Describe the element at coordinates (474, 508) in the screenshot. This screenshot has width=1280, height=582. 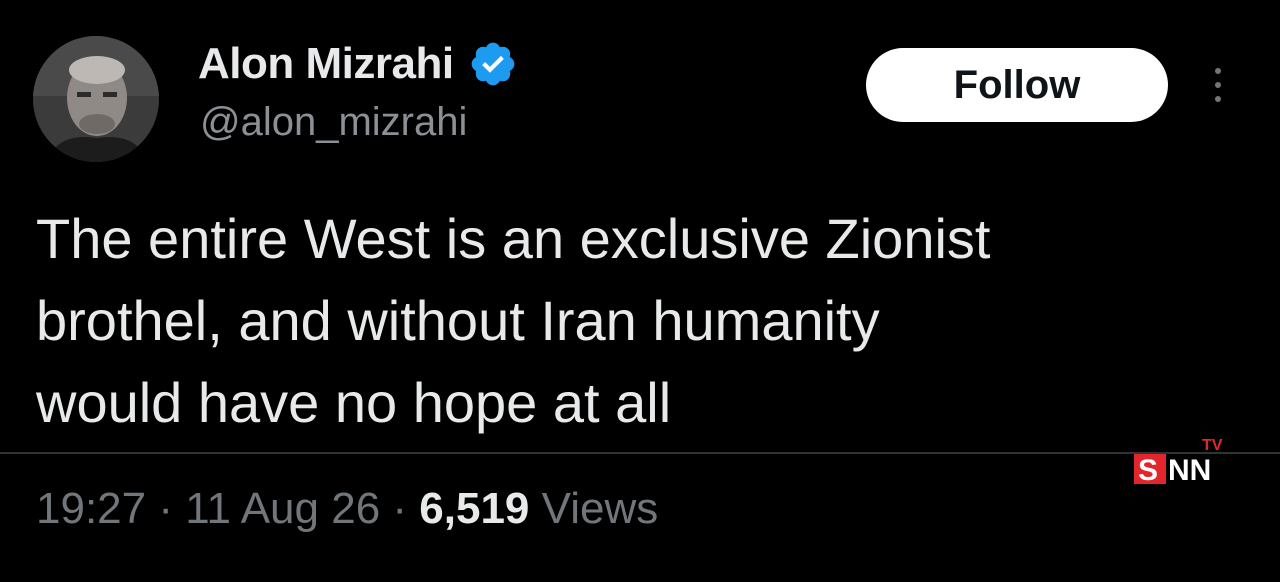
I see `views-count: 6,519` at that location.